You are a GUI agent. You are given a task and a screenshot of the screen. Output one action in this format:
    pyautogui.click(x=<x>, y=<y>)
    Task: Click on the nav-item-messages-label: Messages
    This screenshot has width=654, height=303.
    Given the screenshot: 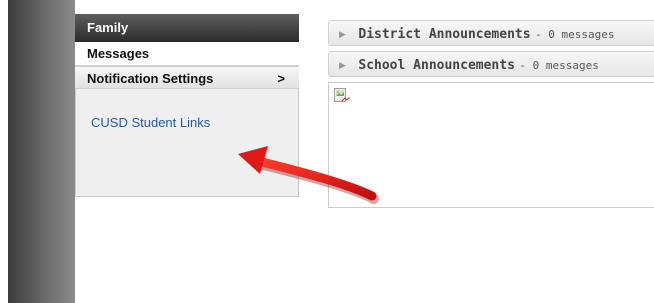 What is the action you would take?
    pyautogui.click(x=118, y=53)
    